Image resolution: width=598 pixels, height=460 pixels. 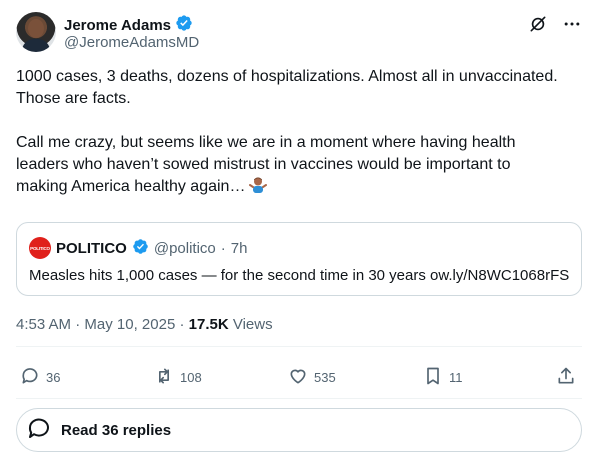 I want to click on tweet-meta: 4:53 AM · May 10, 2025 · 17.5K Views, so click(x=144, y=324).